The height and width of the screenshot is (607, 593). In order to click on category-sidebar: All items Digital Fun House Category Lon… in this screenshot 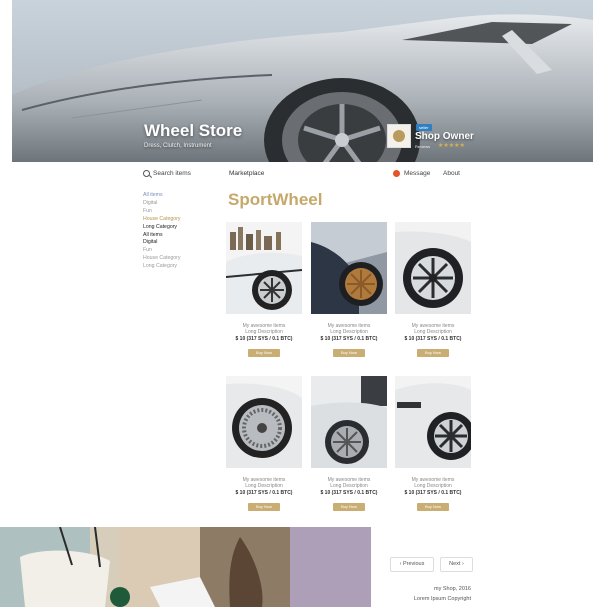, I will do `click(178, 231)`.